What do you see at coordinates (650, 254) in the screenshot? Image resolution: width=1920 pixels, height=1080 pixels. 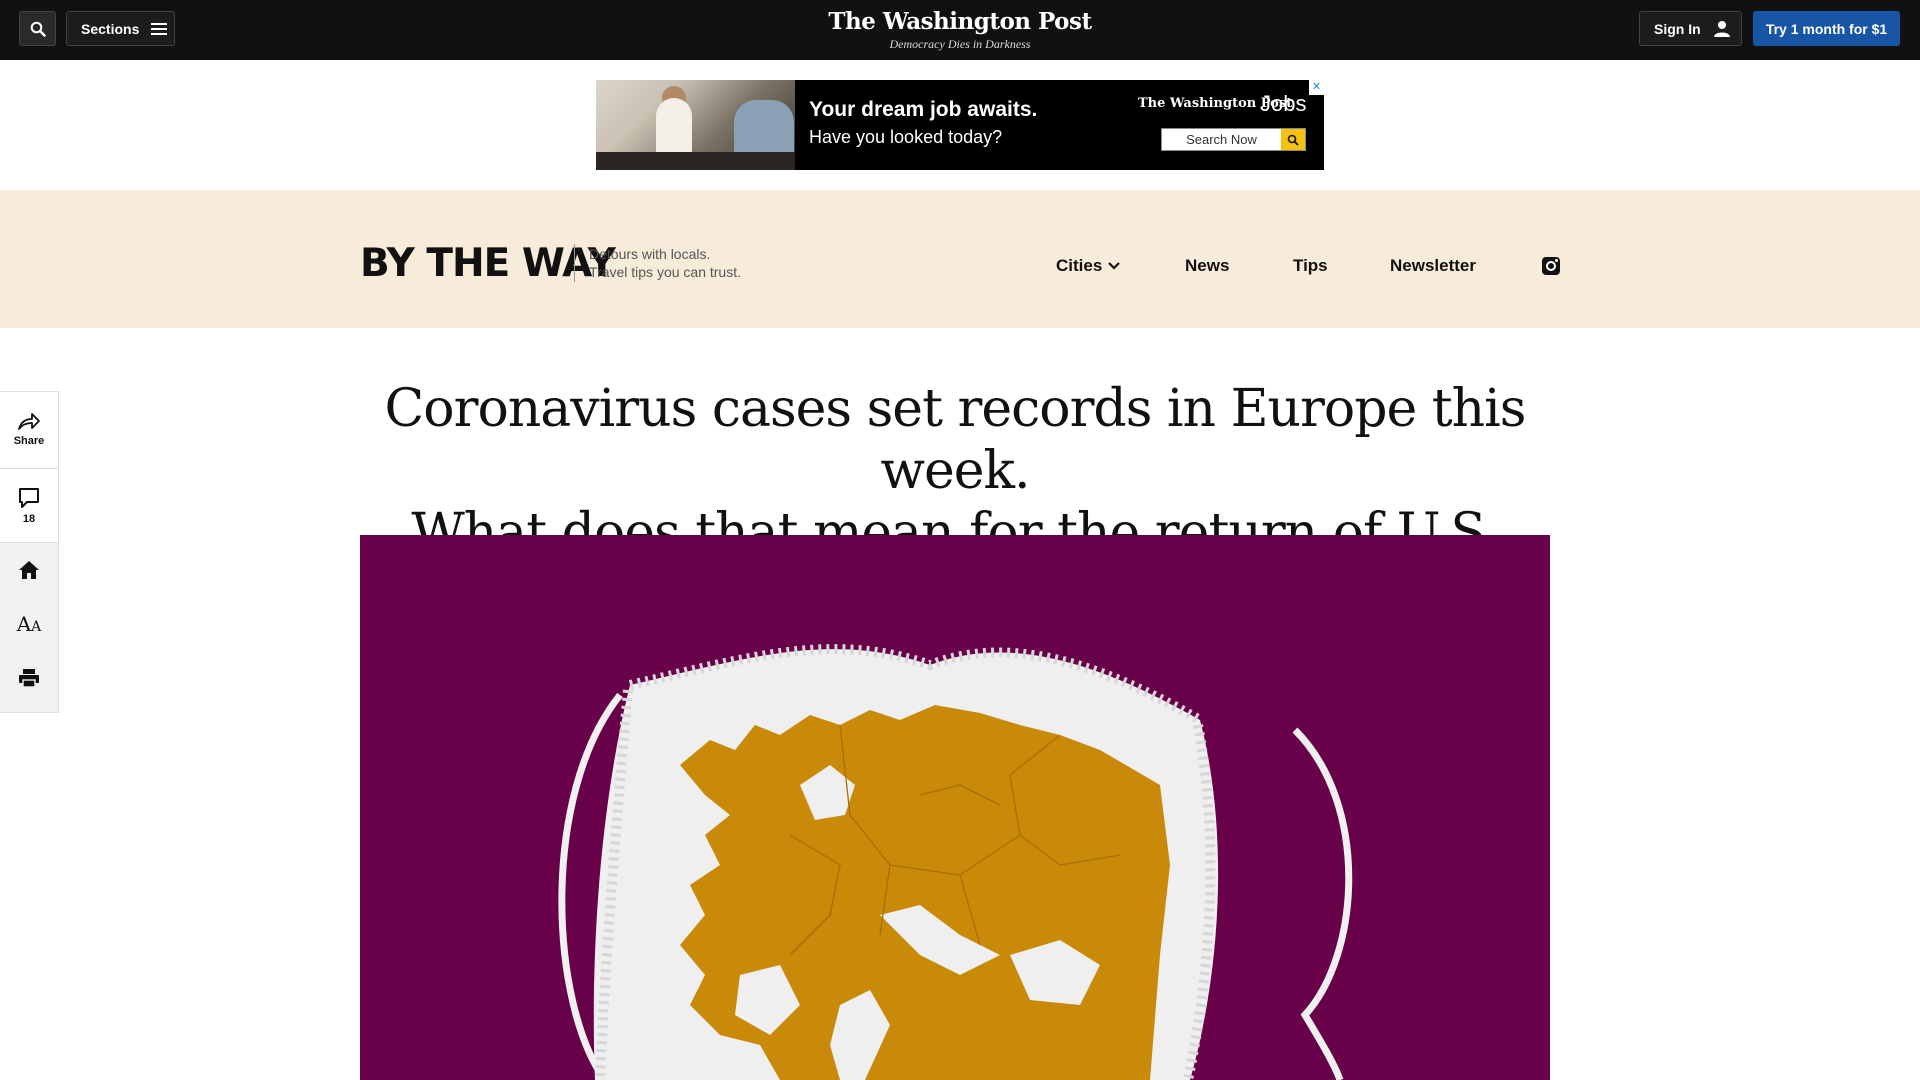 I see `section-tagline-line1: Detours with locals.` at bounding box center [650, 254].